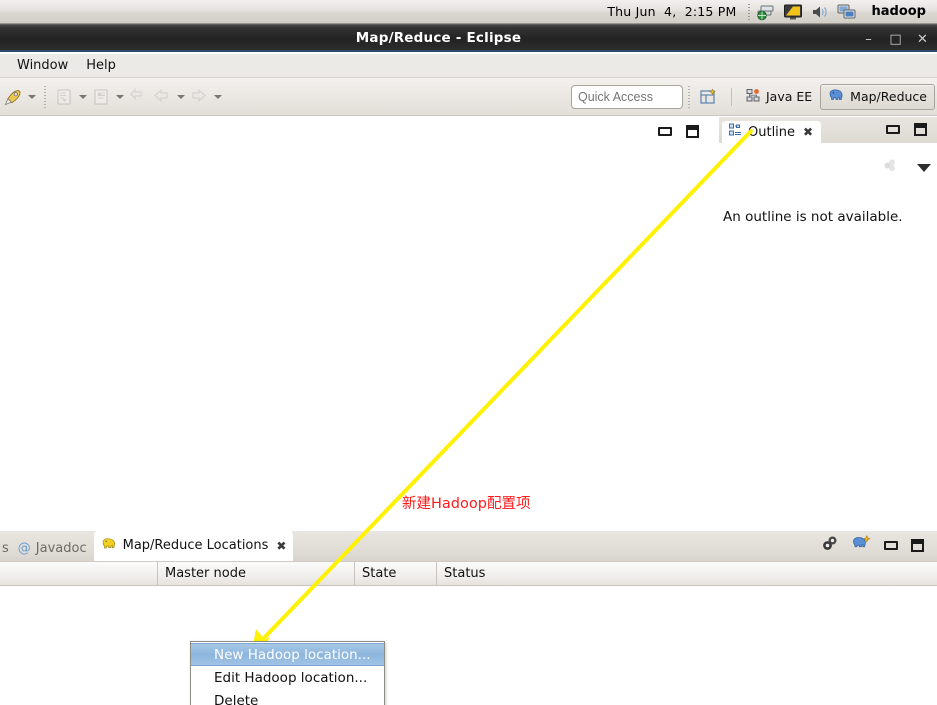 The height and width of the screenshot is (705, 937). I want to click on outline-message: An outline is not available., so click(813, 217).